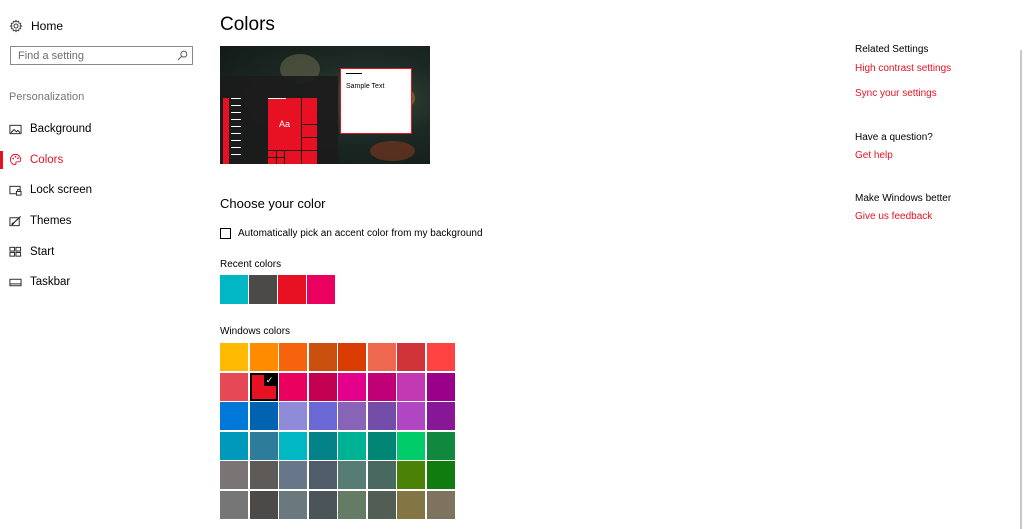 The image size is (1024, 529). Describe the element at coordinates (50, 282) in the screenshot. I see `sidebar-item-label: Taskbar` at that location.